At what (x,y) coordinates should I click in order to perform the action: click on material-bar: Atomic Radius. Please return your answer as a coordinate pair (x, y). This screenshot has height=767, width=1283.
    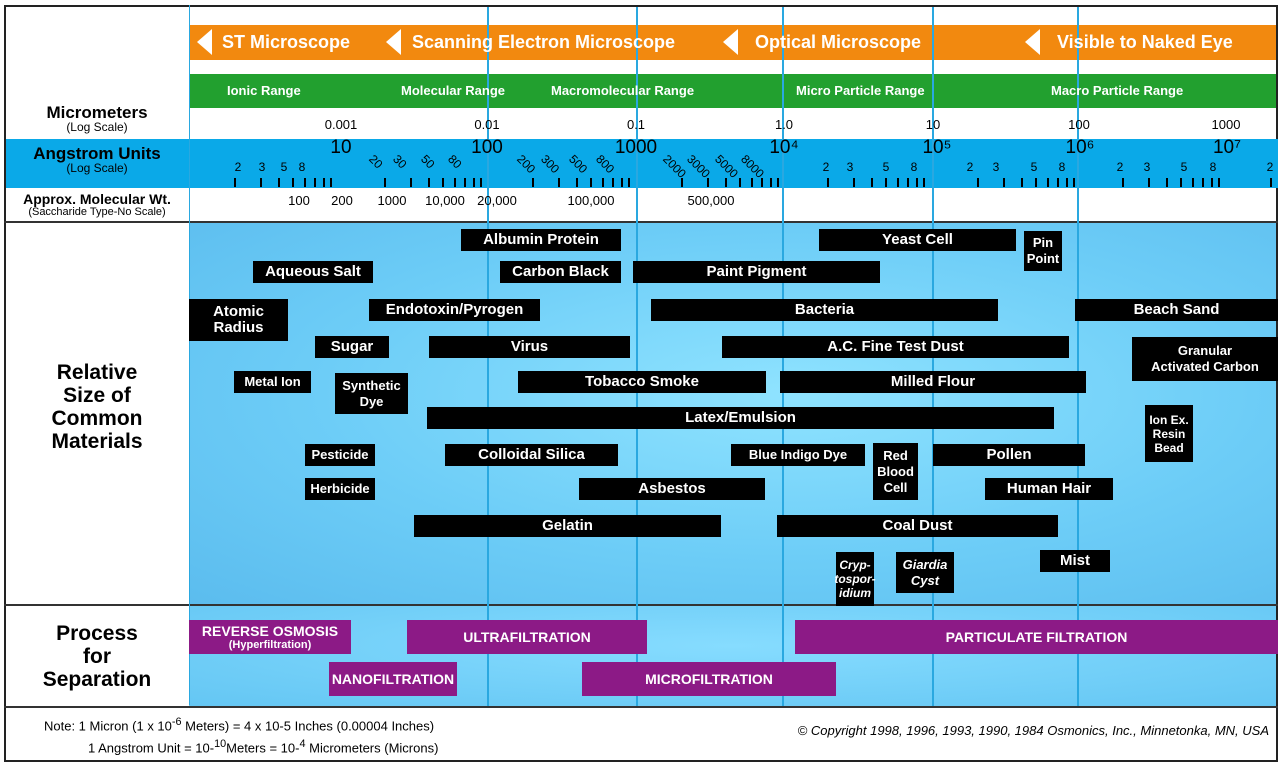
    Looking at the image, I should click on (238, 320).